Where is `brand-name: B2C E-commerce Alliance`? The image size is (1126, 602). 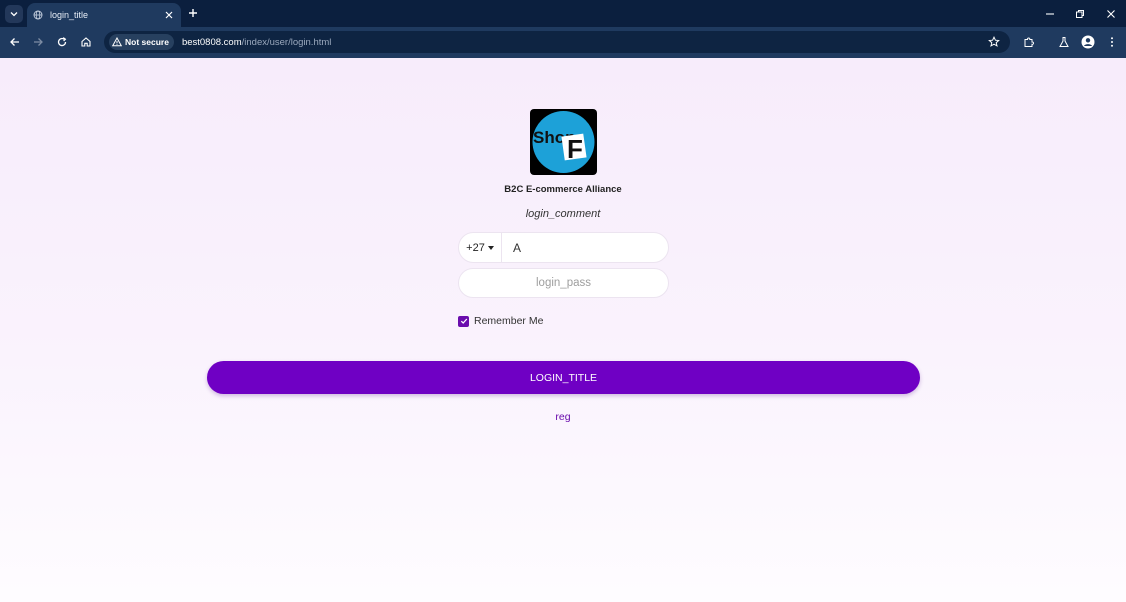 brand-name: B2C E-commerce Alliance is located at coordinates (563, 189).